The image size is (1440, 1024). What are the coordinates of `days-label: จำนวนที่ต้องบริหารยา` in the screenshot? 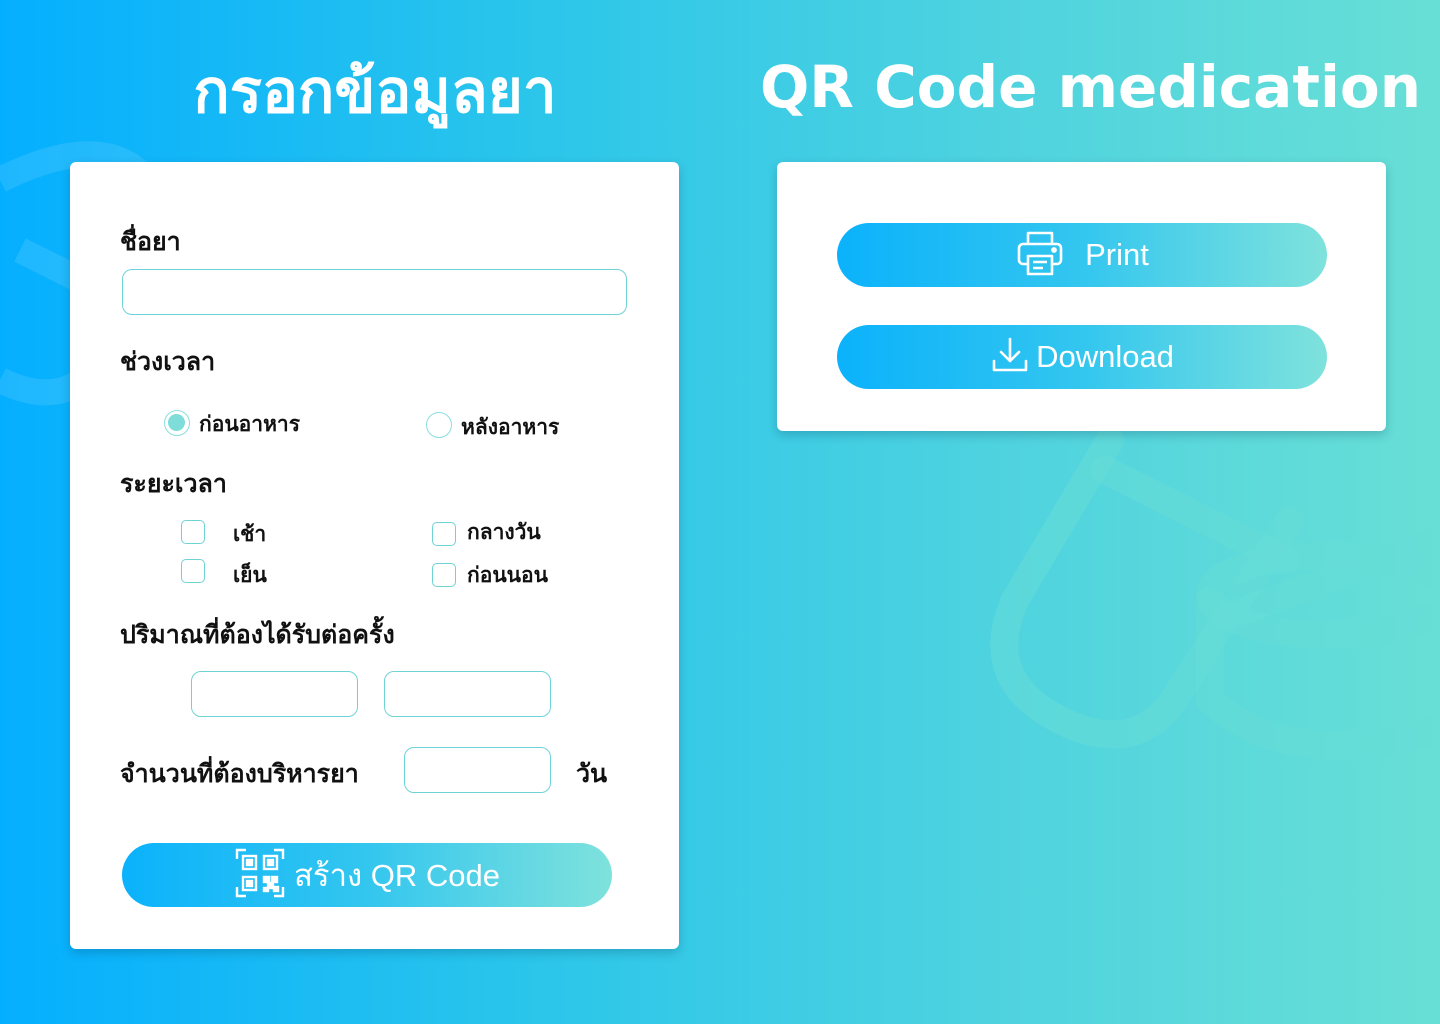 It's located at (239, 773).